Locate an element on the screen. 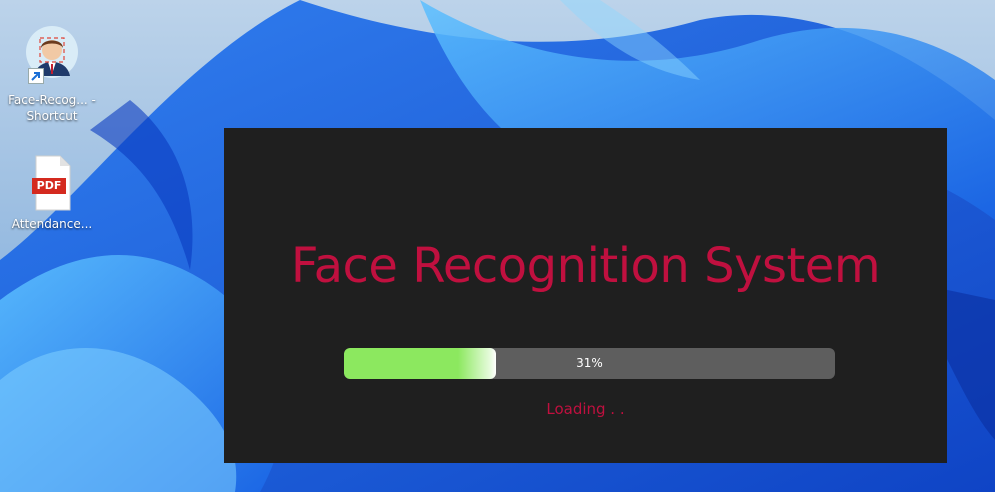 The height and width of the screenshot is (492, 995). pdf-file-icon: PDF is located at coordinates (52, 183).